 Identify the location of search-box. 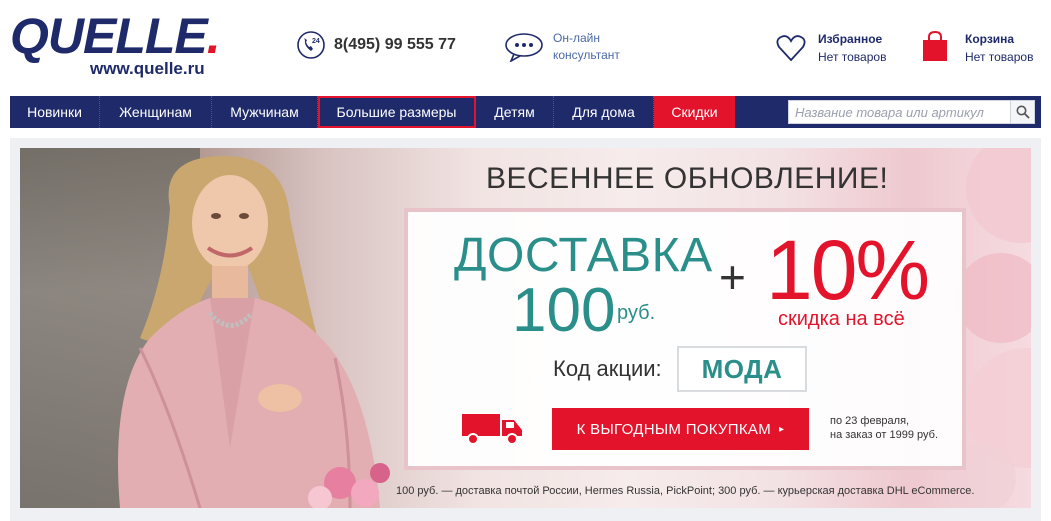
(911, 112).